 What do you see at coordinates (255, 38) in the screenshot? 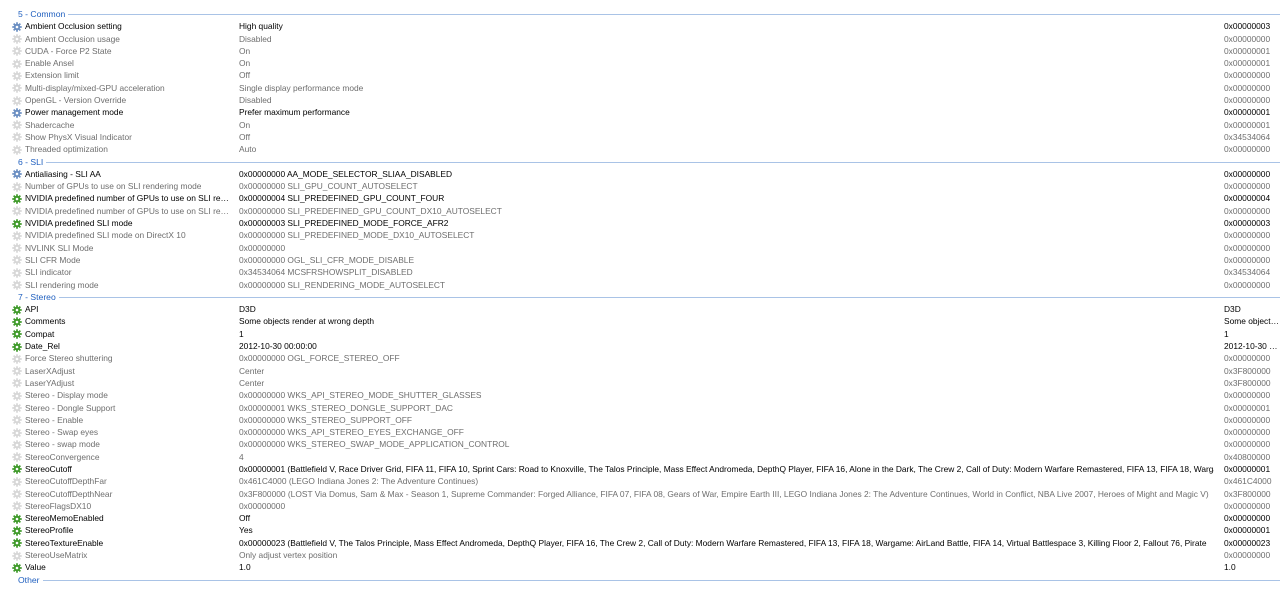
I see `setting-value: Disabled` at bounding box center [255, 38].